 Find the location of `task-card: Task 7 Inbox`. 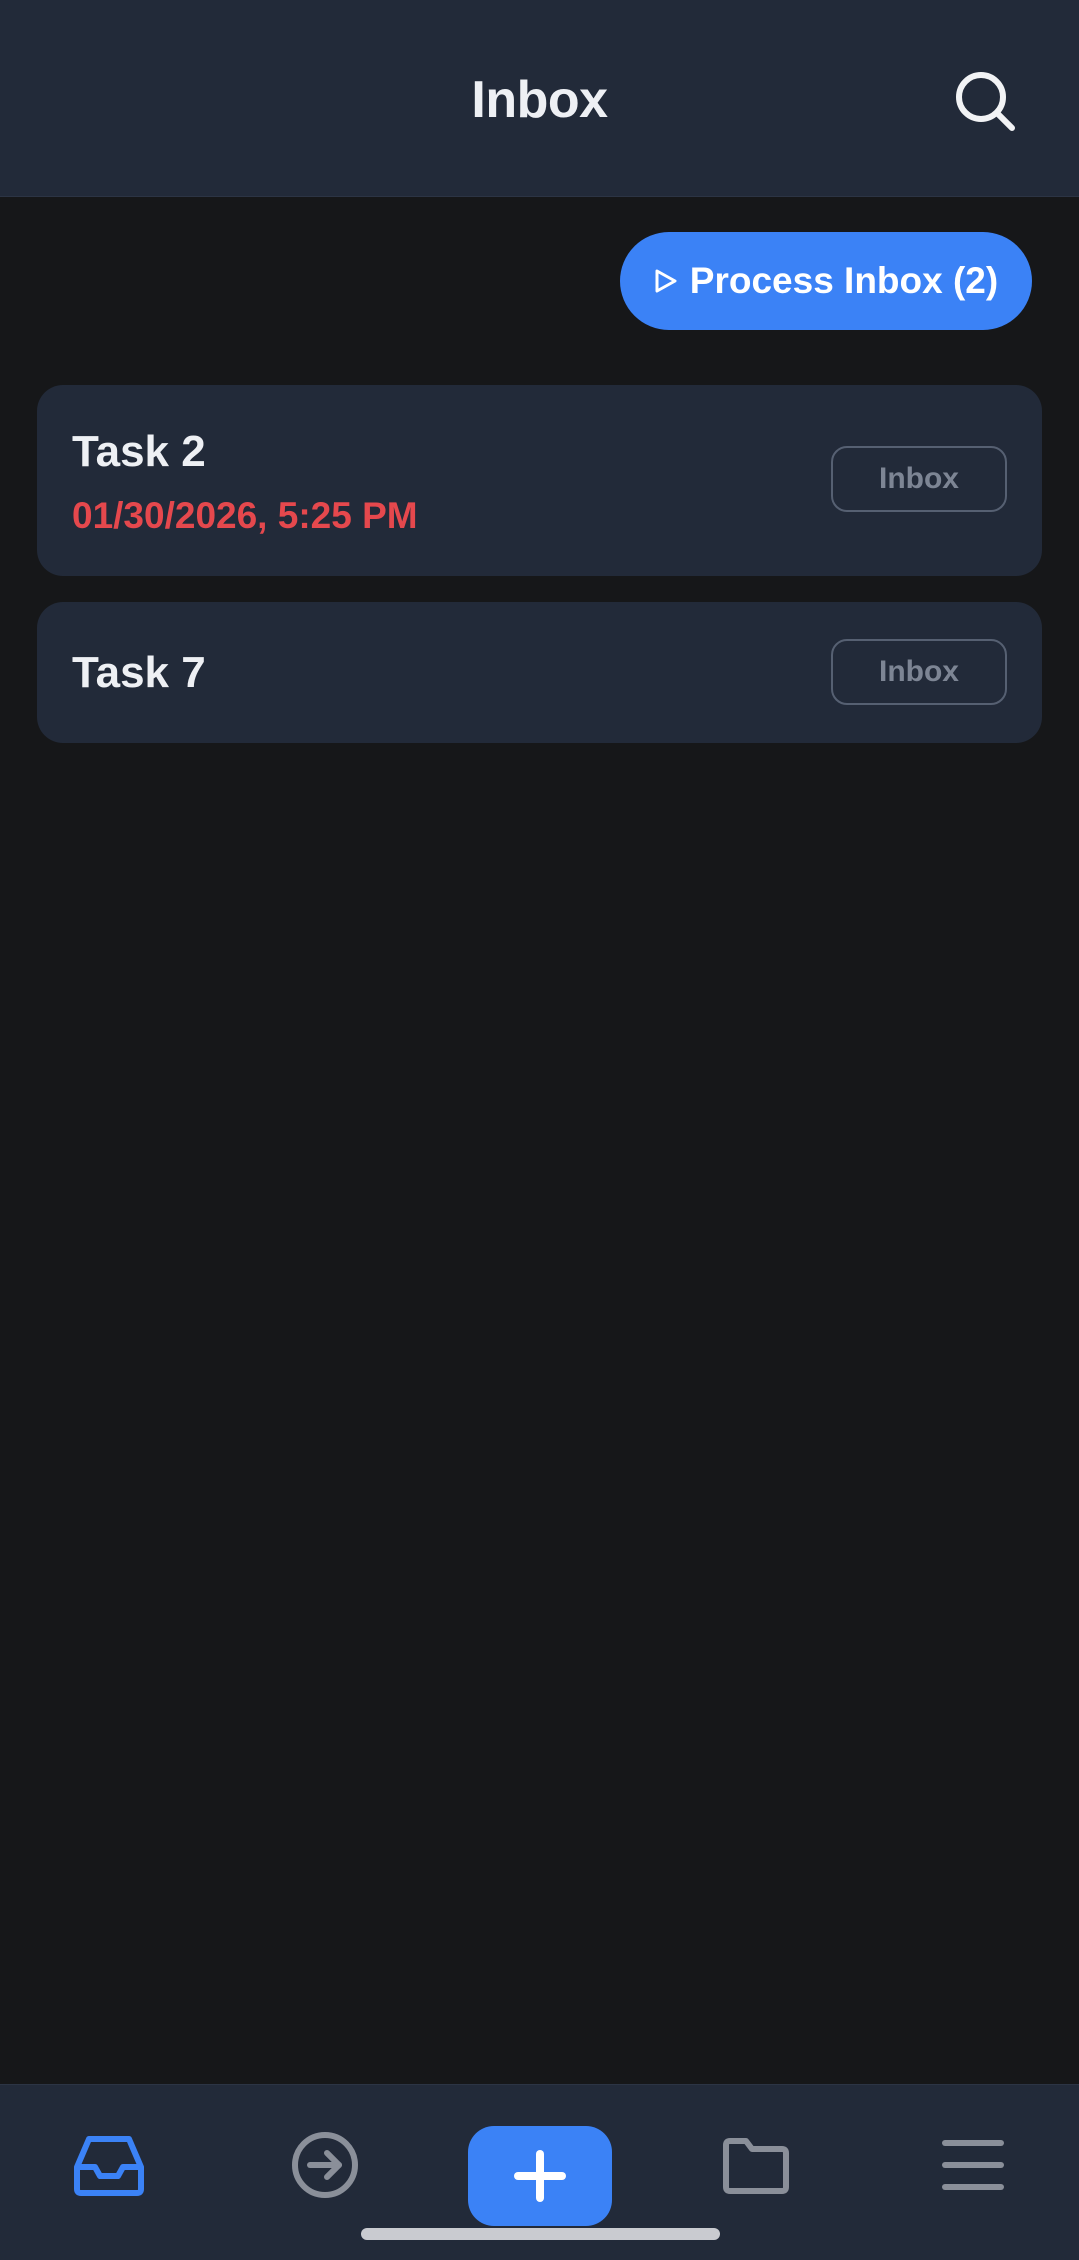

task-card: Task 7 Inbox is located at coordinates (539, 672).